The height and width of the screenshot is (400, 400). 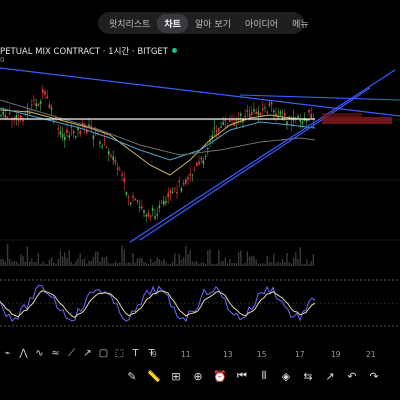 I want to click on pencil-icon: ✎, so click(x=132, y=376).